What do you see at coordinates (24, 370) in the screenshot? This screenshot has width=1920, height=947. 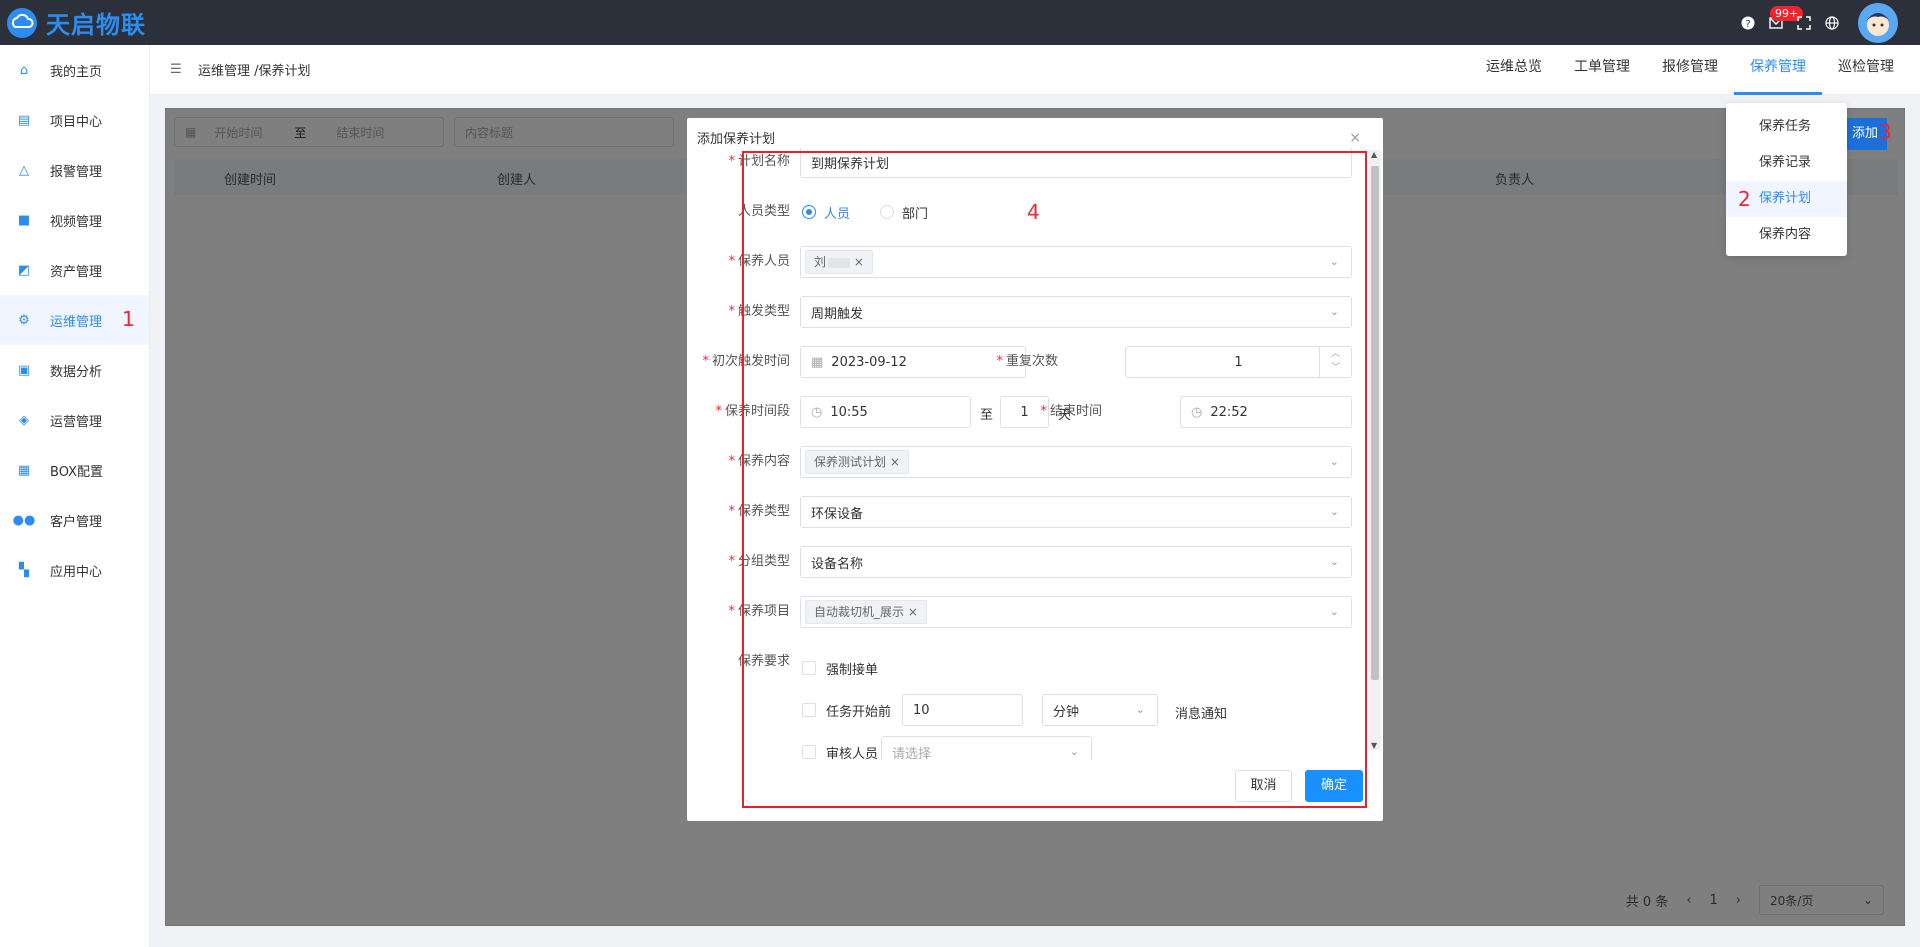 I see `chart-icon: ▣` at bounding box center [24, 370].